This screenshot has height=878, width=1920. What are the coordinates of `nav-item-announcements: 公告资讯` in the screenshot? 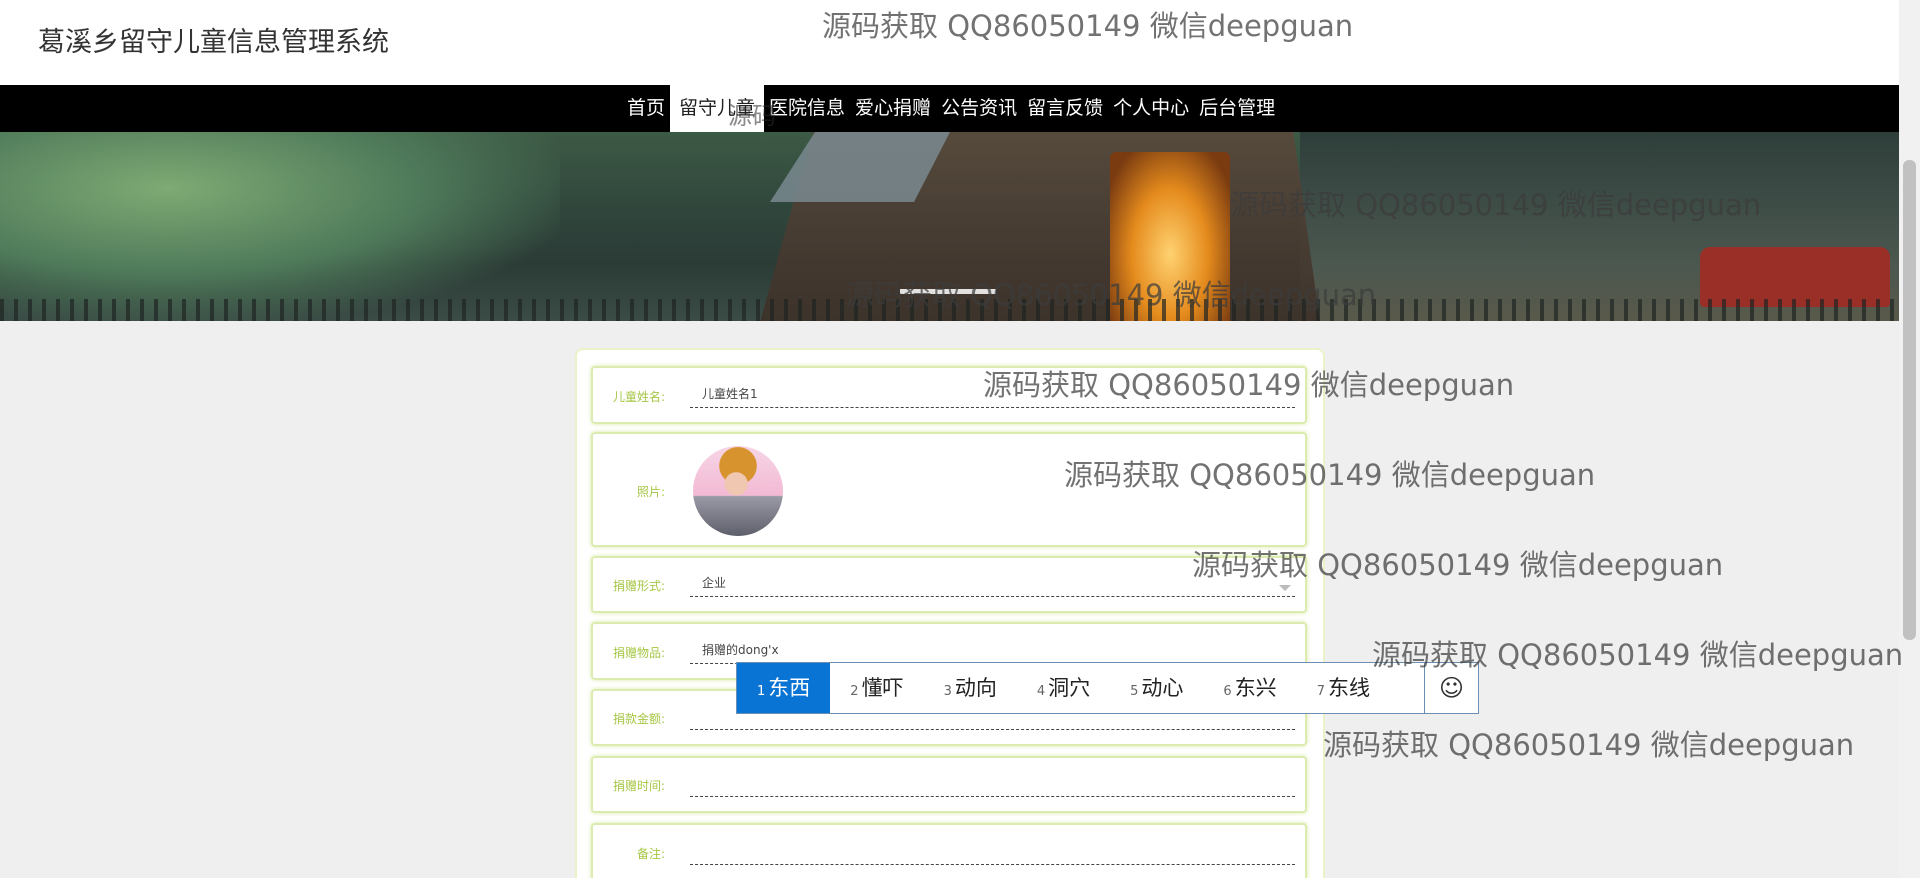 It's located at (979, 108).